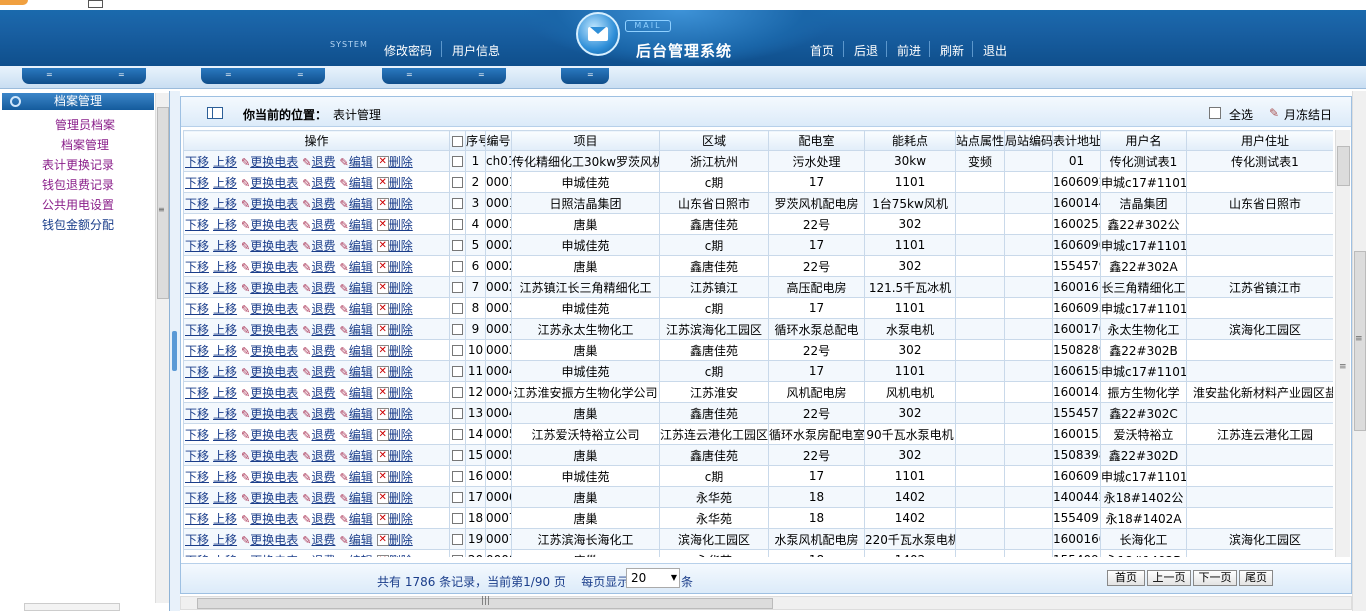  Describe the element at coordinates (457, 140) in the screenshot. I see `header-checkbox` at that location.